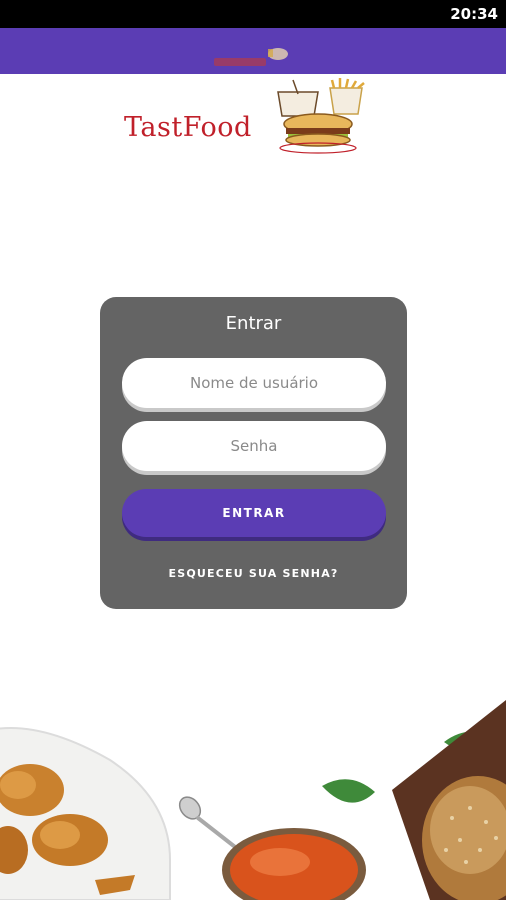  I want to click on username-field-wrapper, so click(254, 383).